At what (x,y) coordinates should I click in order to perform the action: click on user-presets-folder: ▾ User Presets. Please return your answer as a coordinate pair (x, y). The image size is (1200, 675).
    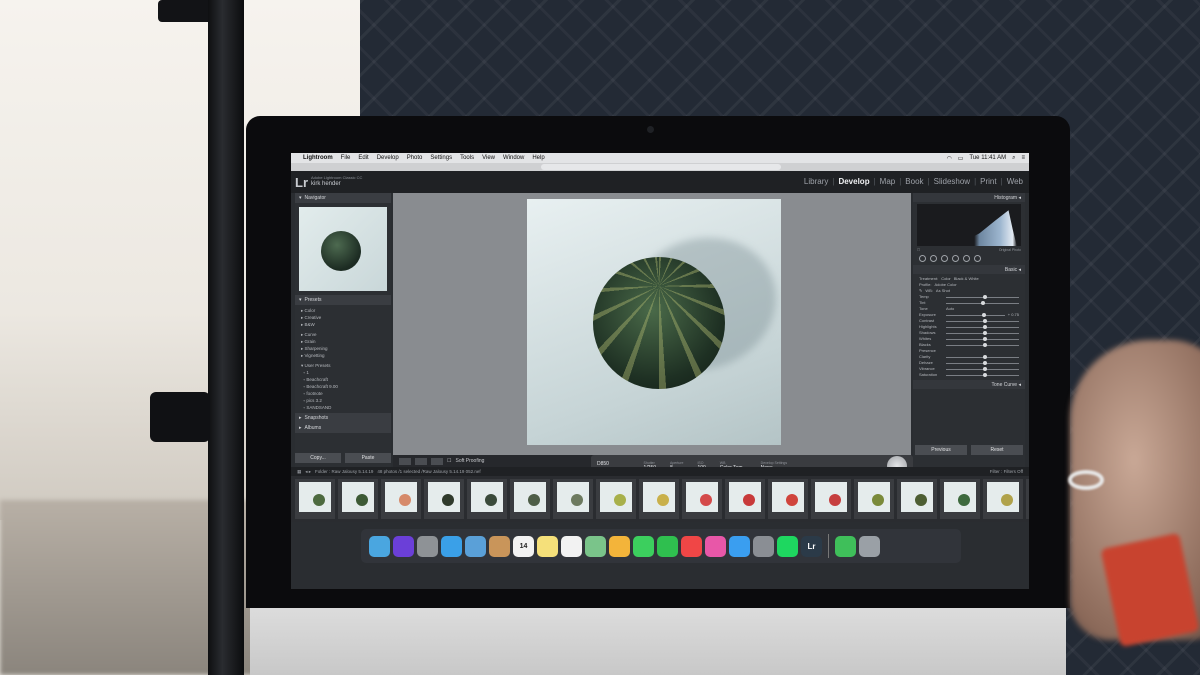
    Looking at the image, I should click on (343, 365).